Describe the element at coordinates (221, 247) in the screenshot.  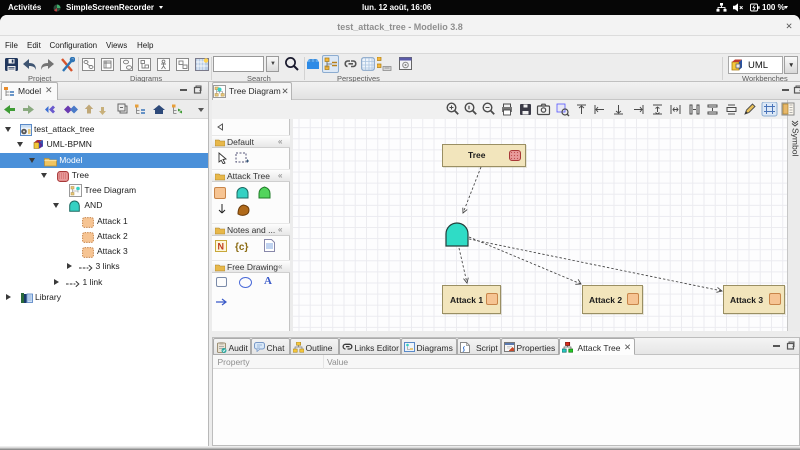
I see `svg-text: N` at that location.